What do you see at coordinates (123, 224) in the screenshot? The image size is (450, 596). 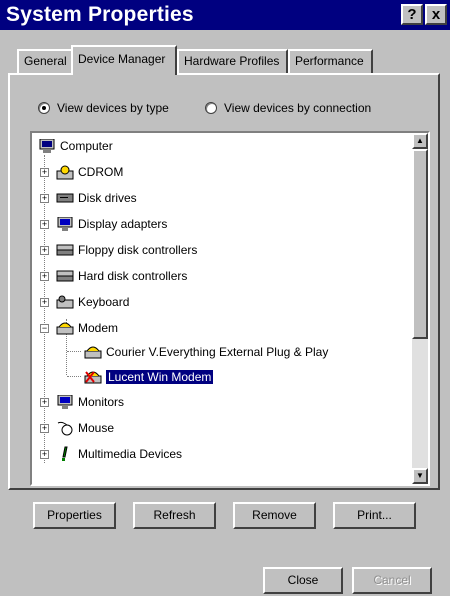 I see `tree-label: Display adapters` at bounding box center [123, 224].